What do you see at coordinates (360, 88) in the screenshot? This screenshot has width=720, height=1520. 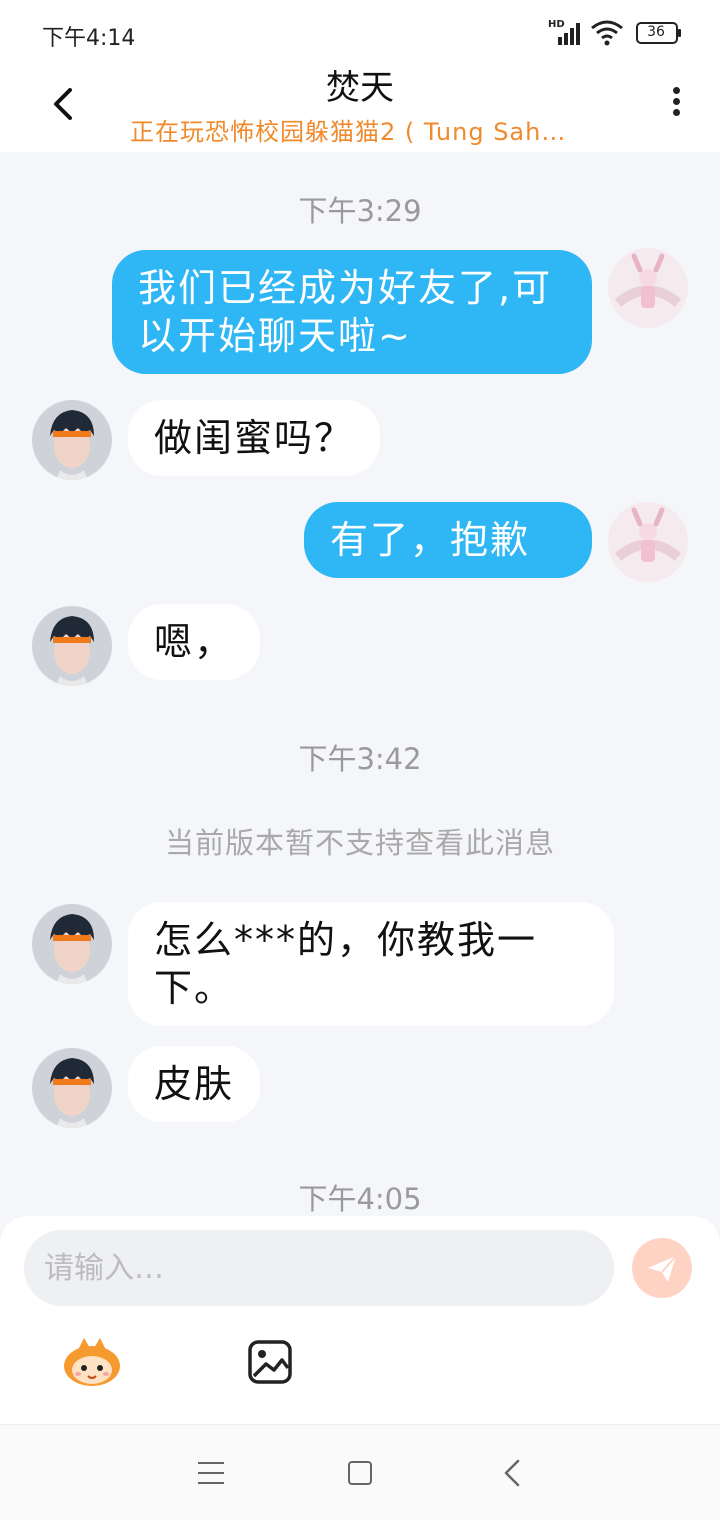 I see `contact-name: 焚天` at bounding box center [360, 88].